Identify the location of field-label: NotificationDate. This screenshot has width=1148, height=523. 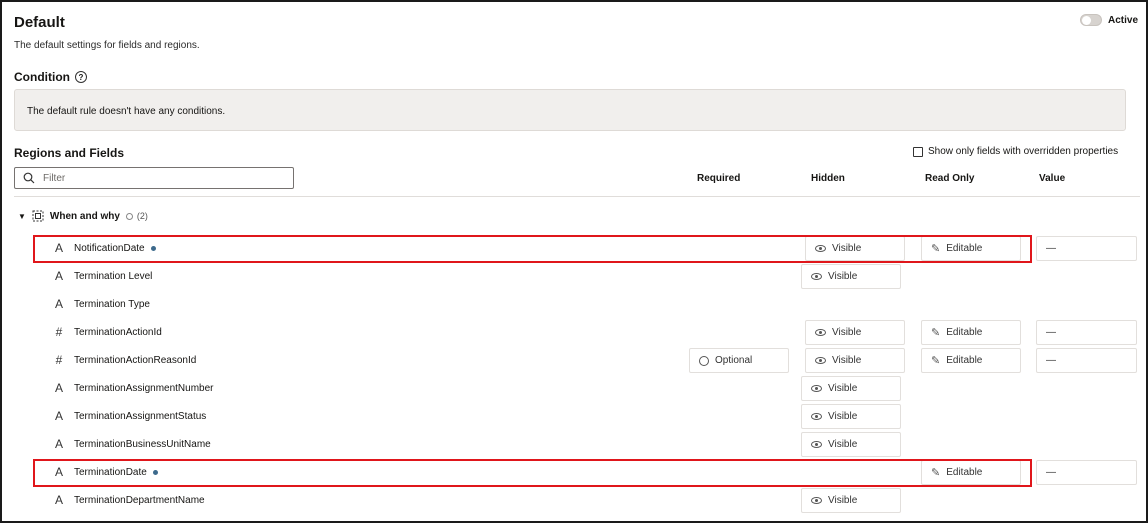
(115, 248).